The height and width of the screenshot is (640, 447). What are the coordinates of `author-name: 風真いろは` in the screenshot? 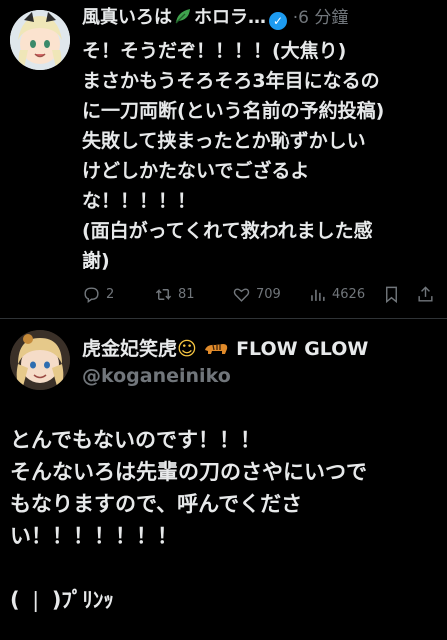 It's located at (127, 17).